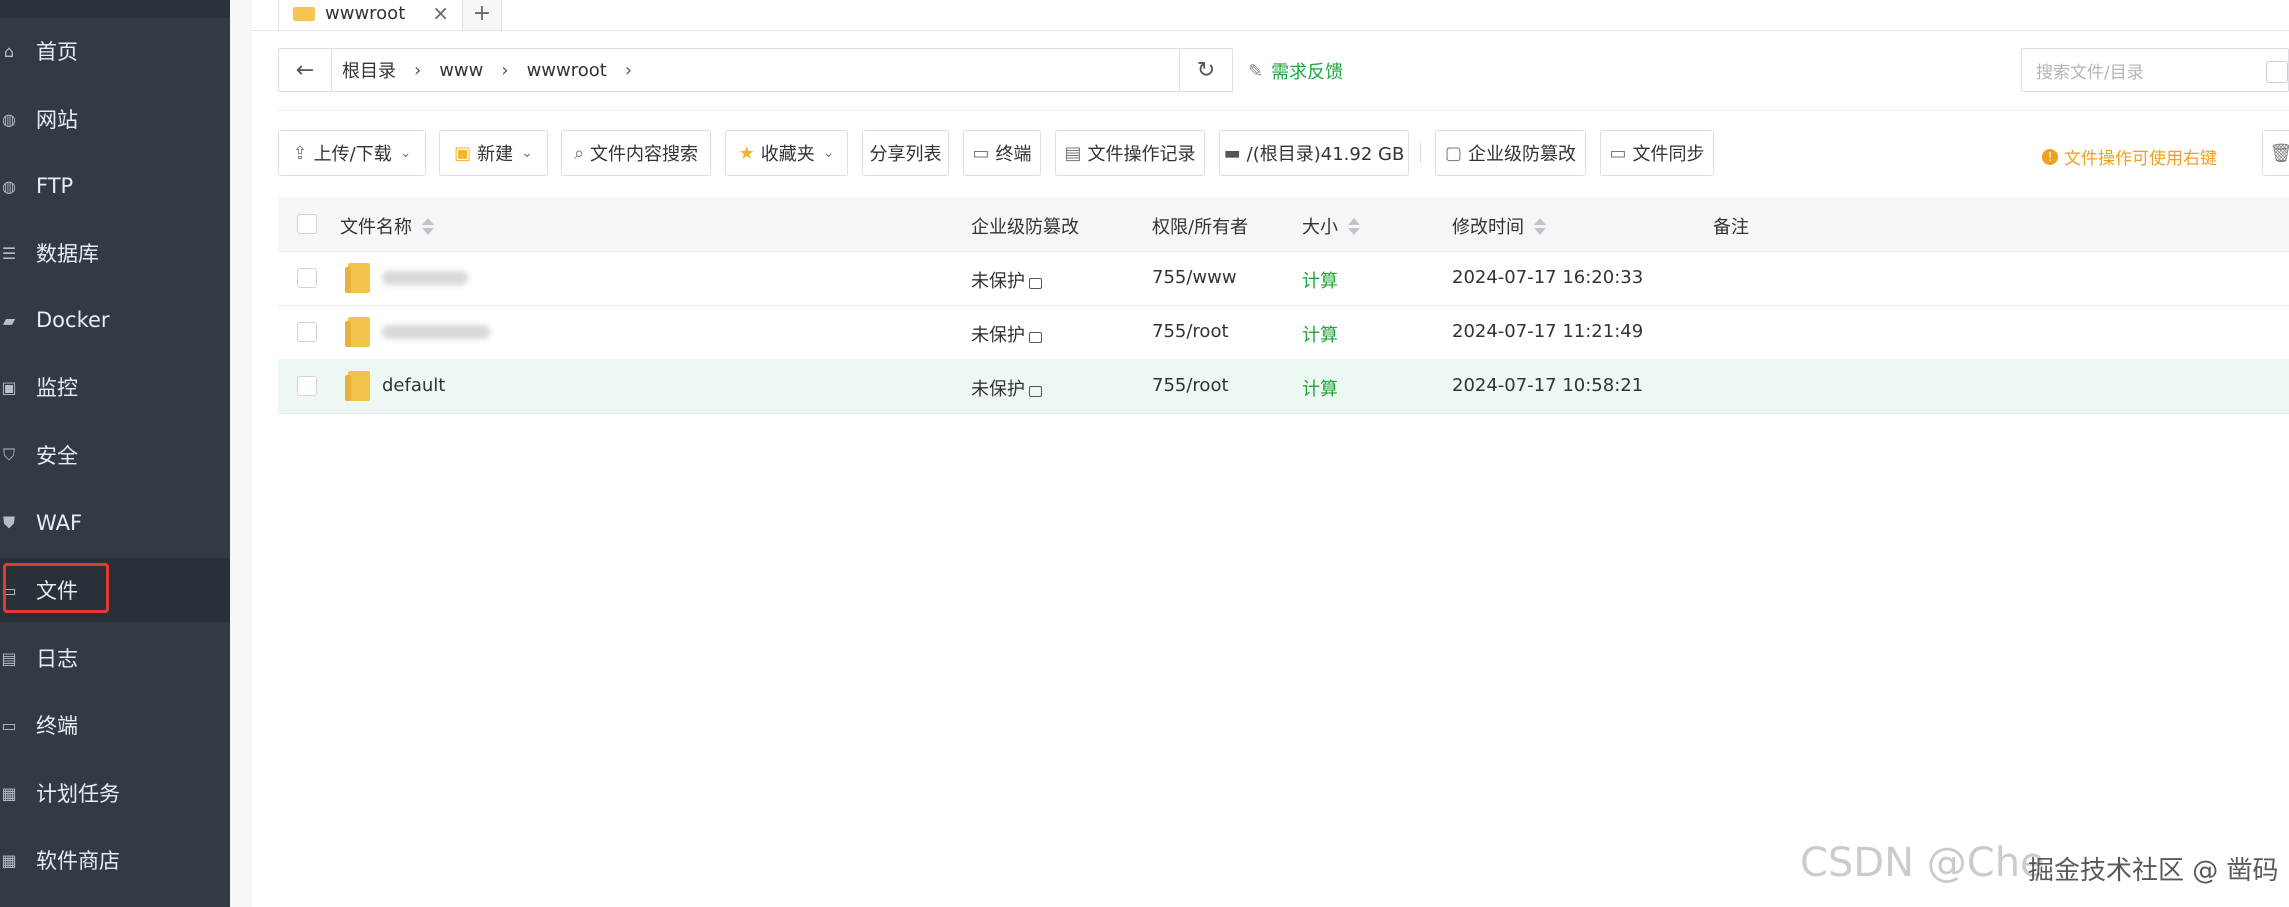 This screenshot has width=2289, height=907. What do you see at coordinates (115, 320) in the screenshot?
I see `sidebar-item-docker: ▰ Docker` at bounding box center [115, 320].